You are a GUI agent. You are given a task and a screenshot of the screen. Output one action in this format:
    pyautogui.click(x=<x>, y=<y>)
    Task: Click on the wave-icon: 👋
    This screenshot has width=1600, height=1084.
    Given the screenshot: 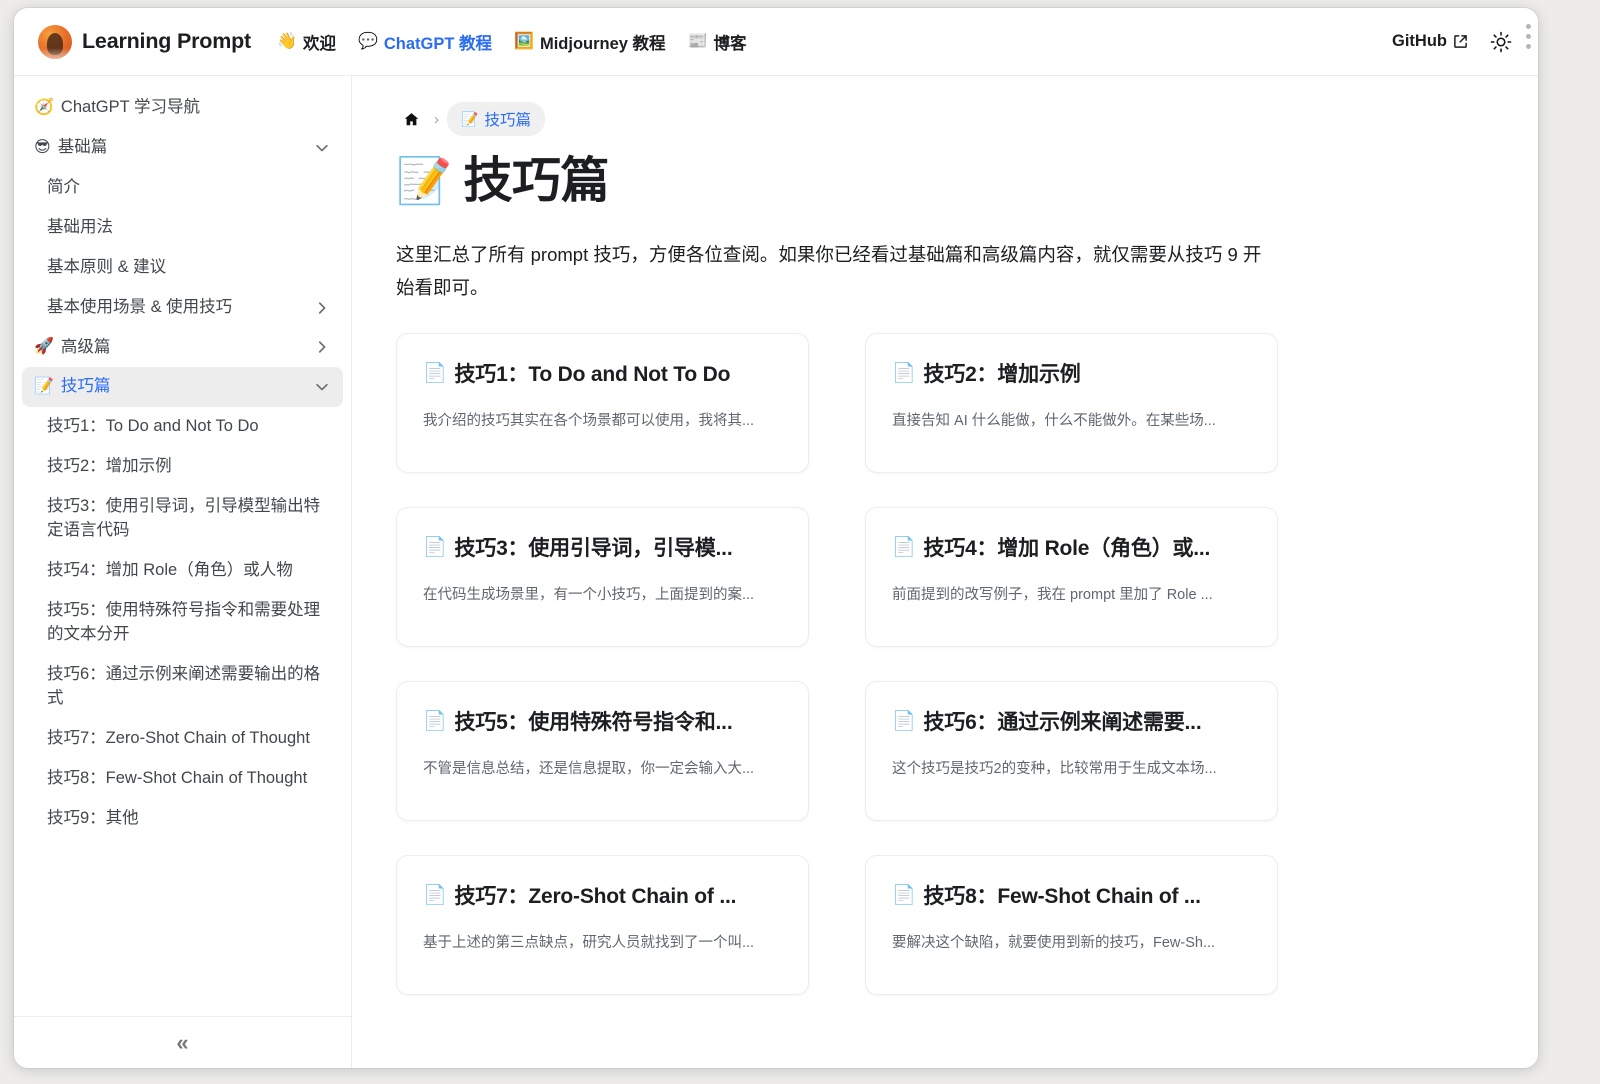 What is the action you would take?
    pyautogui.click(x=287, y=41)
    